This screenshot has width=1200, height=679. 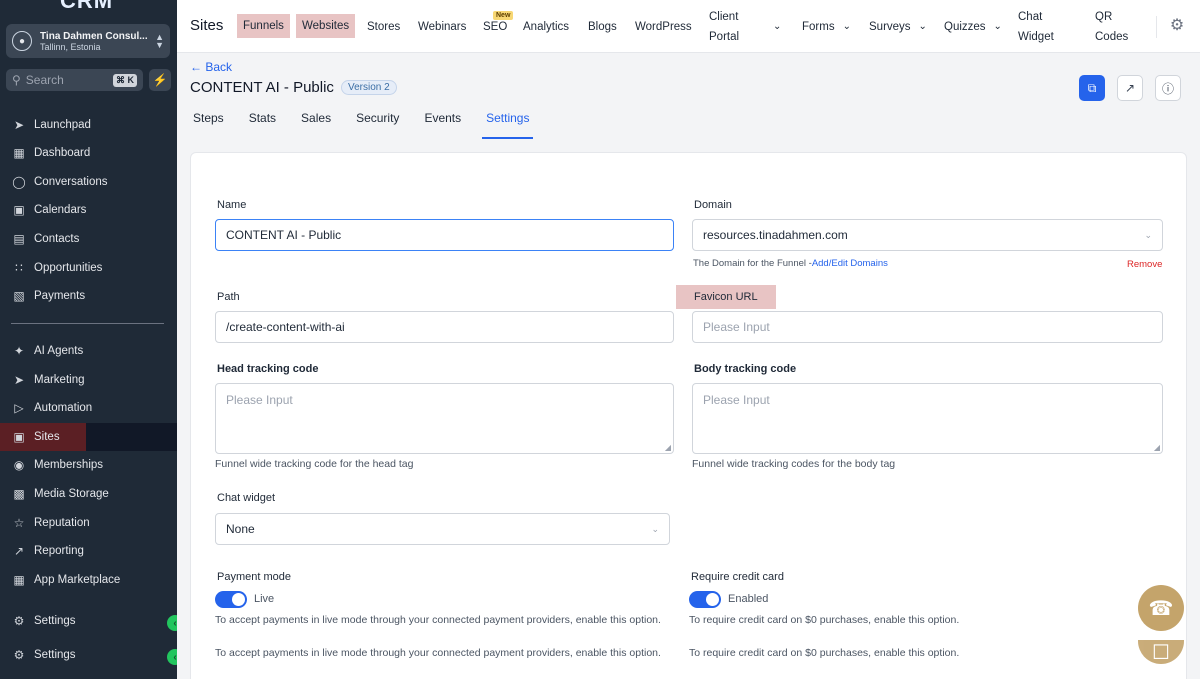 I want to click on sidebar-item-settings-2: ⚙ Settings, so click(x=88, y=655).